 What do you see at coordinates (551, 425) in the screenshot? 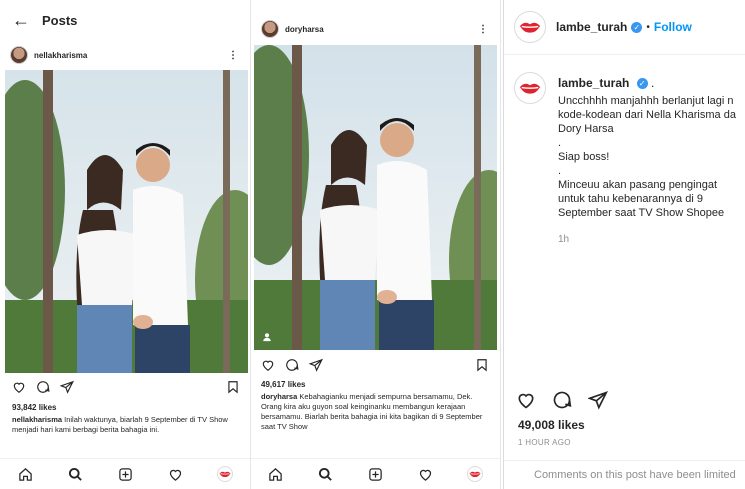
I see `likes-count: 49,008 likes` at bounding box center [551, 425].